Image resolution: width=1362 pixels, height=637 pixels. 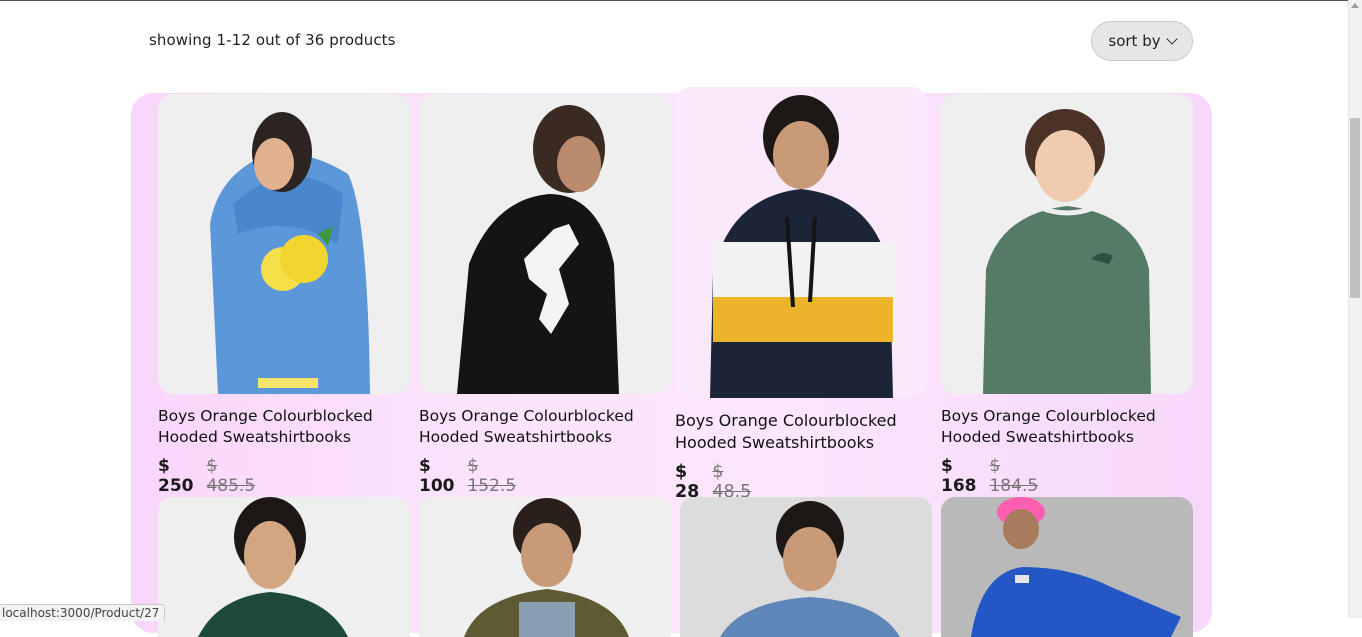 I want to click on sort-by-label: sort by, so click(x=1134, y=41).